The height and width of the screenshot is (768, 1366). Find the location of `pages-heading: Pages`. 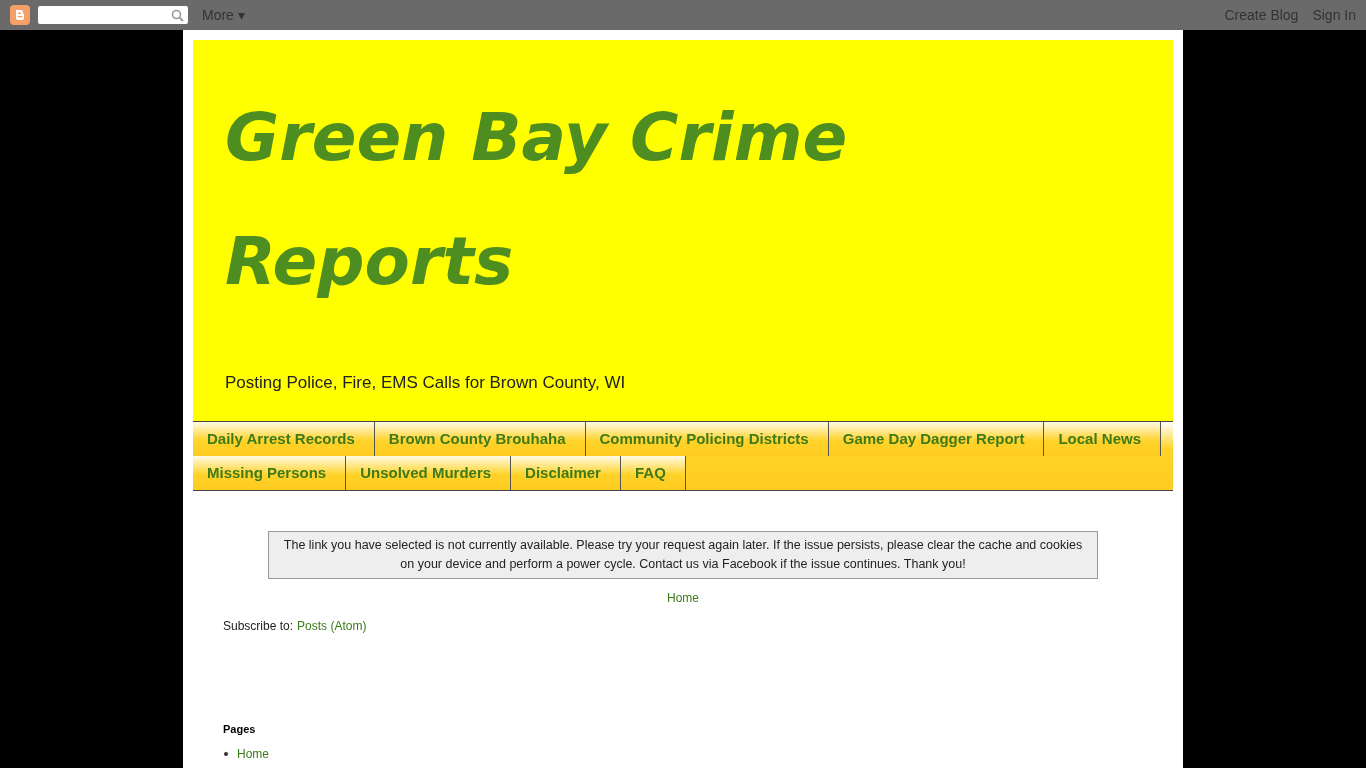

pages-heading: Pages is located at coordinates (240, 729).